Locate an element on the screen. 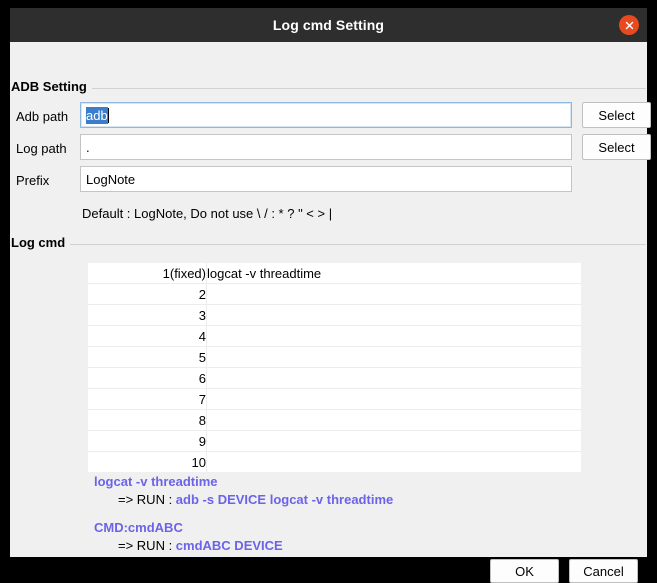 Image resolution: width=657 pixels, height=583 pixels. help-heading: CMD:cmdABC is located at coordinates (138, 527).